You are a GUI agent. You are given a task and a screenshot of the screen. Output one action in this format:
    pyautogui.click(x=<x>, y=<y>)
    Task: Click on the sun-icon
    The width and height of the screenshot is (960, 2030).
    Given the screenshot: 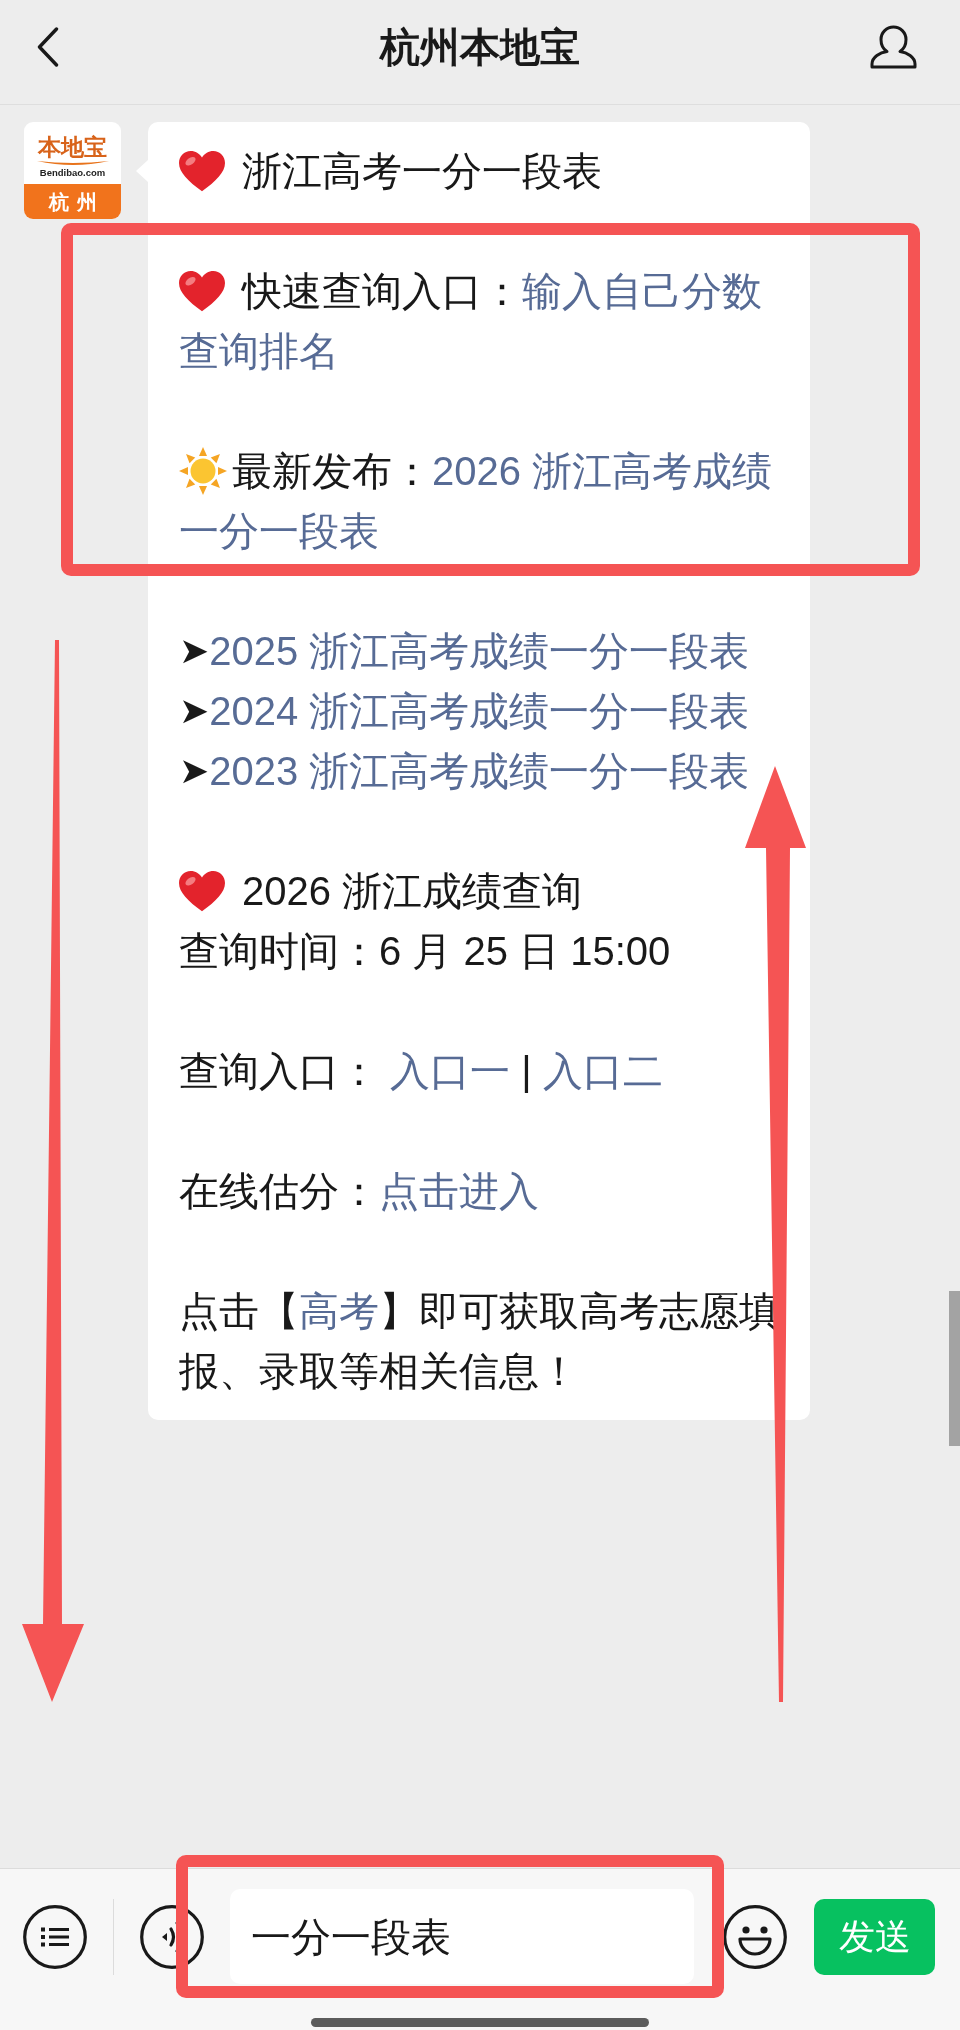 What is the action you would take?
    pyautogui.click(x=203, y=471)
    